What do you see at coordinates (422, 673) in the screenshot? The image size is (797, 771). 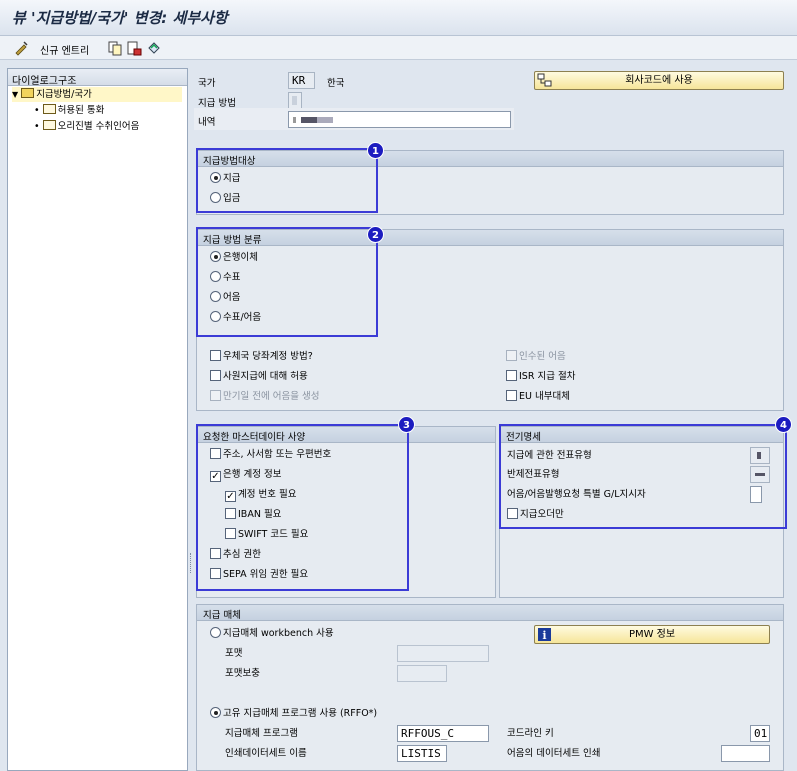 I see `format-supplement-field` at bounding box center [422, 673].